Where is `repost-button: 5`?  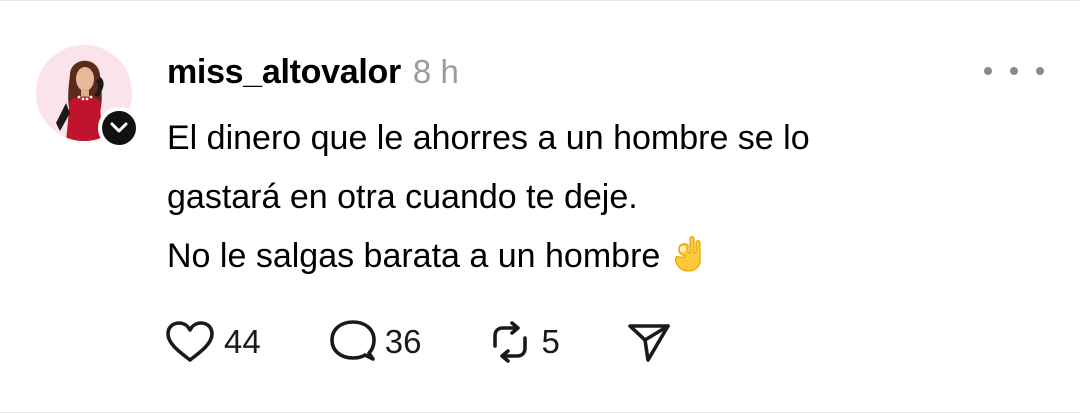
repost-button: 5 is located at coordinates (523, 342).